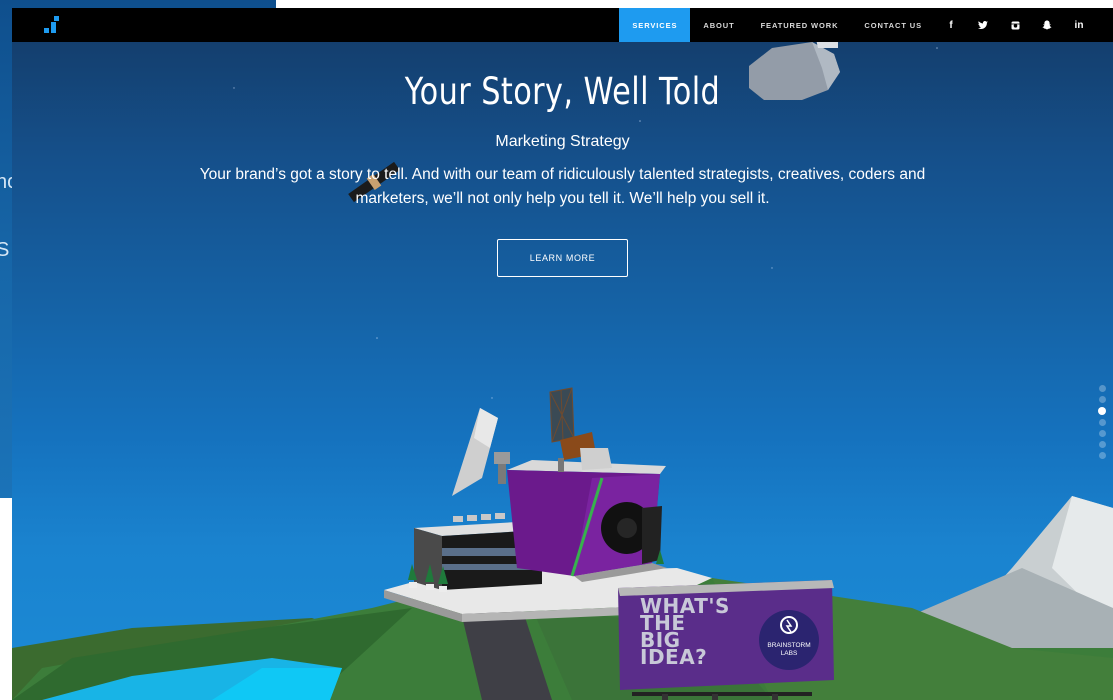 The image size is (1113, 700). I want to click on nav-item-featured-work: FEATURED WORK, so click(800, 25).